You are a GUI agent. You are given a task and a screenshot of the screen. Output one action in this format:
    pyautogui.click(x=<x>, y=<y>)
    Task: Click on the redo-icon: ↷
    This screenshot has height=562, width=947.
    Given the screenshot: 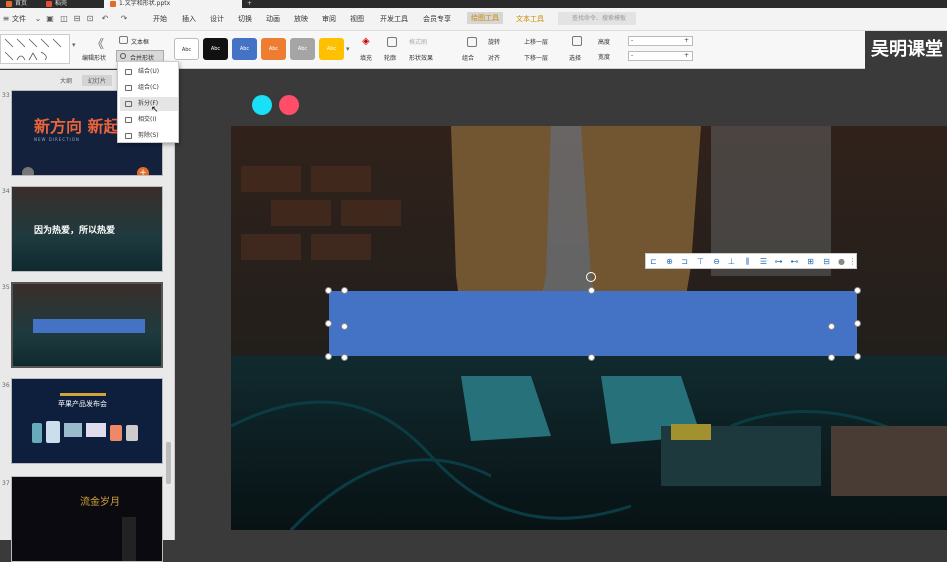 What is the action you would take?
    pyautogui.click(x=124, y=19)
    